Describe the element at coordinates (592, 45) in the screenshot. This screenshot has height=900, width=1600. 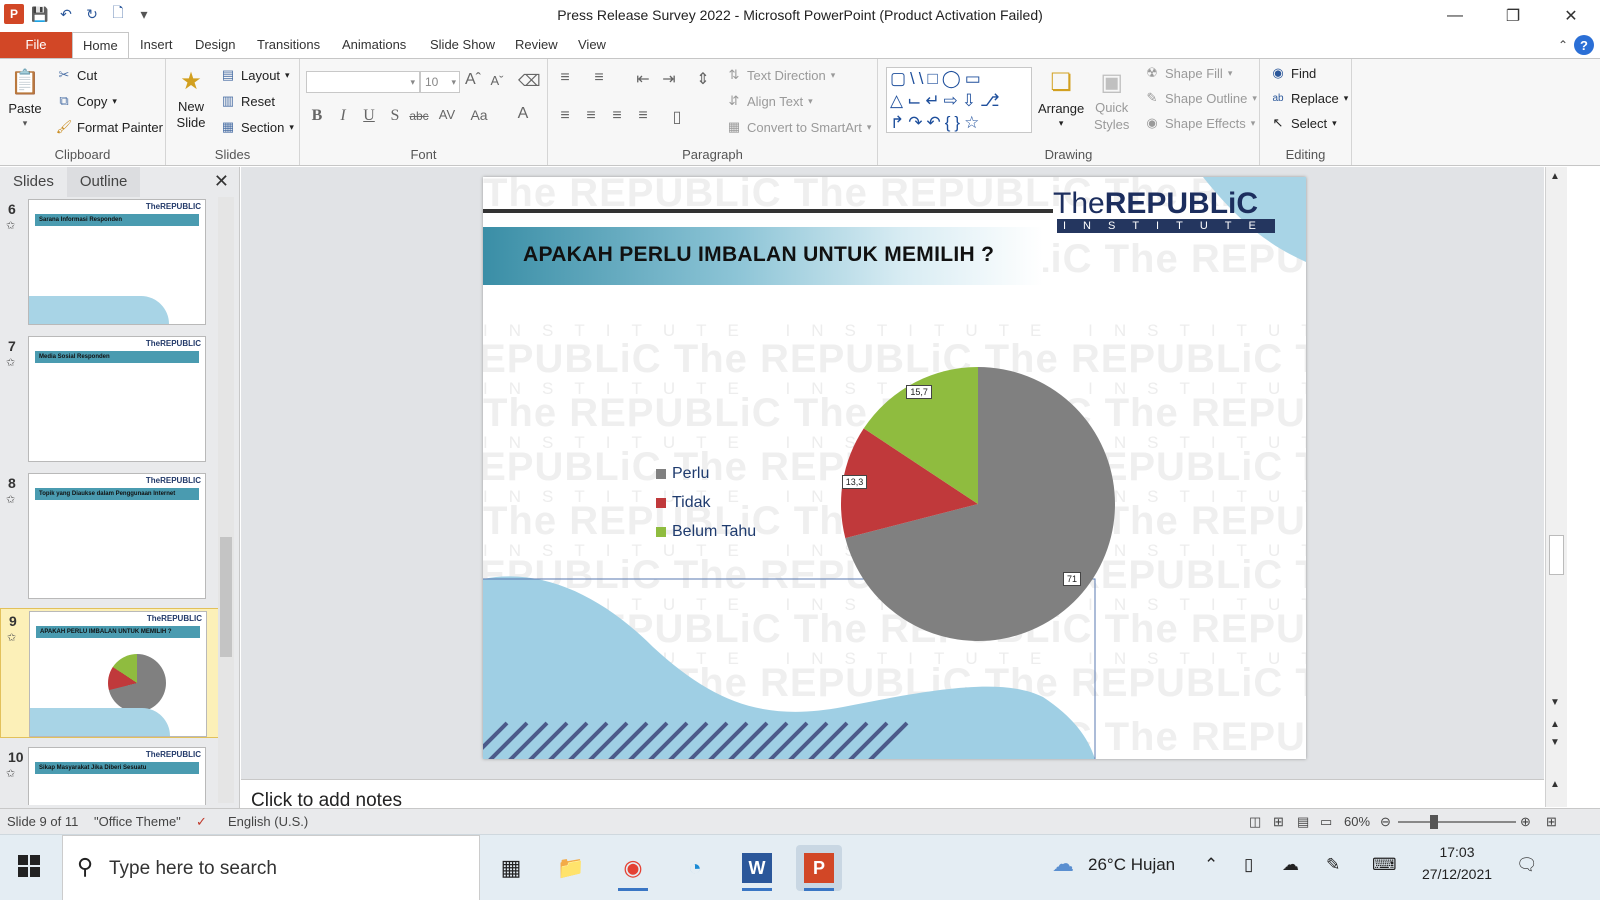
I see `tab-view: View` at that location.